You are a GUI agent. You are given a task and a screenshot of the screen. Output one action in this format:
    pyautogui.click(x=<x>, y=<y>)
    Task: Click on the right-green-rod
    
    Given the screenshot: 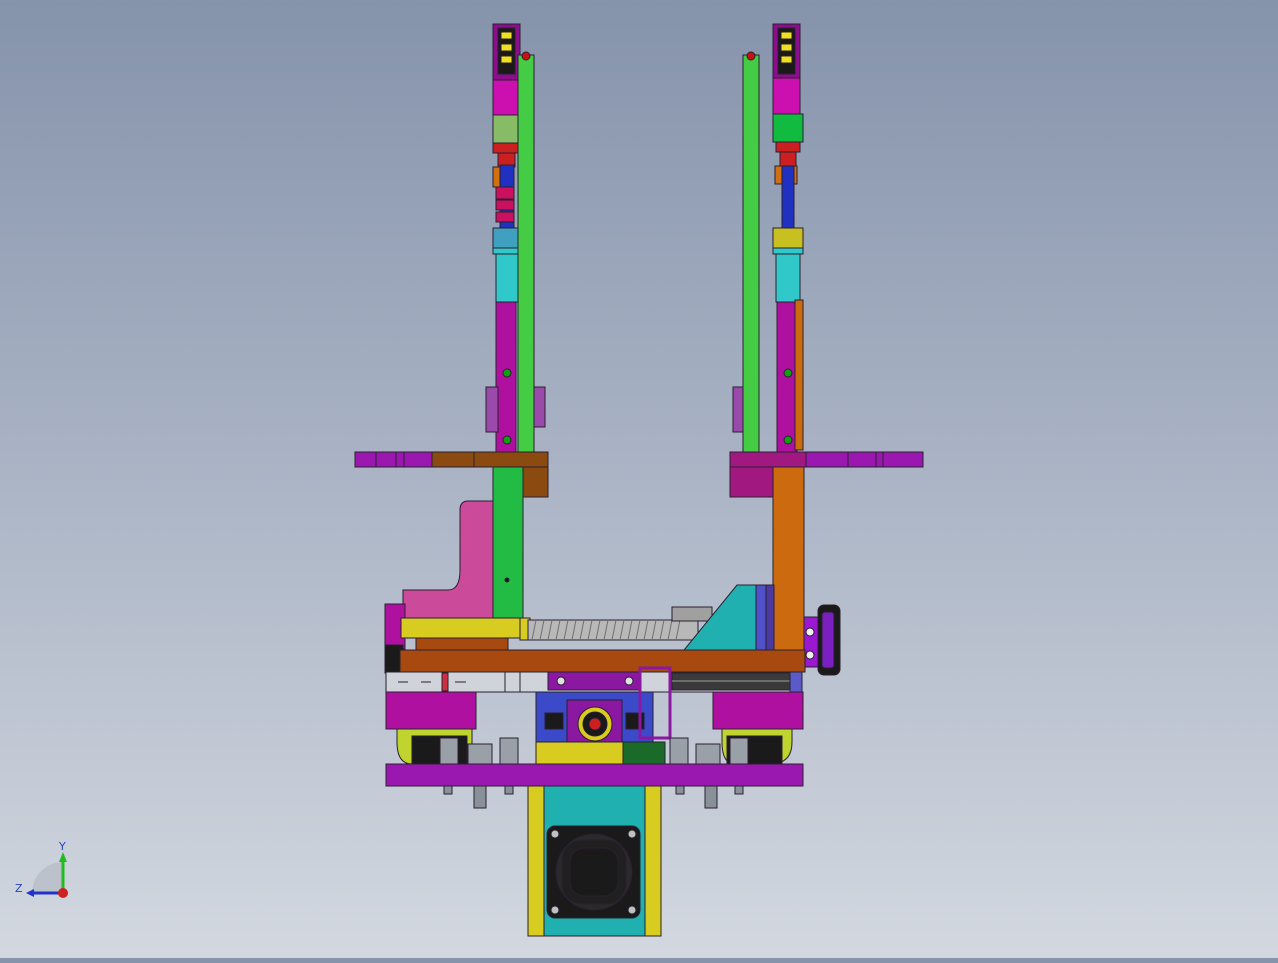 What is the action you would take?
    pyautogui.click(x=751, y=253)
    